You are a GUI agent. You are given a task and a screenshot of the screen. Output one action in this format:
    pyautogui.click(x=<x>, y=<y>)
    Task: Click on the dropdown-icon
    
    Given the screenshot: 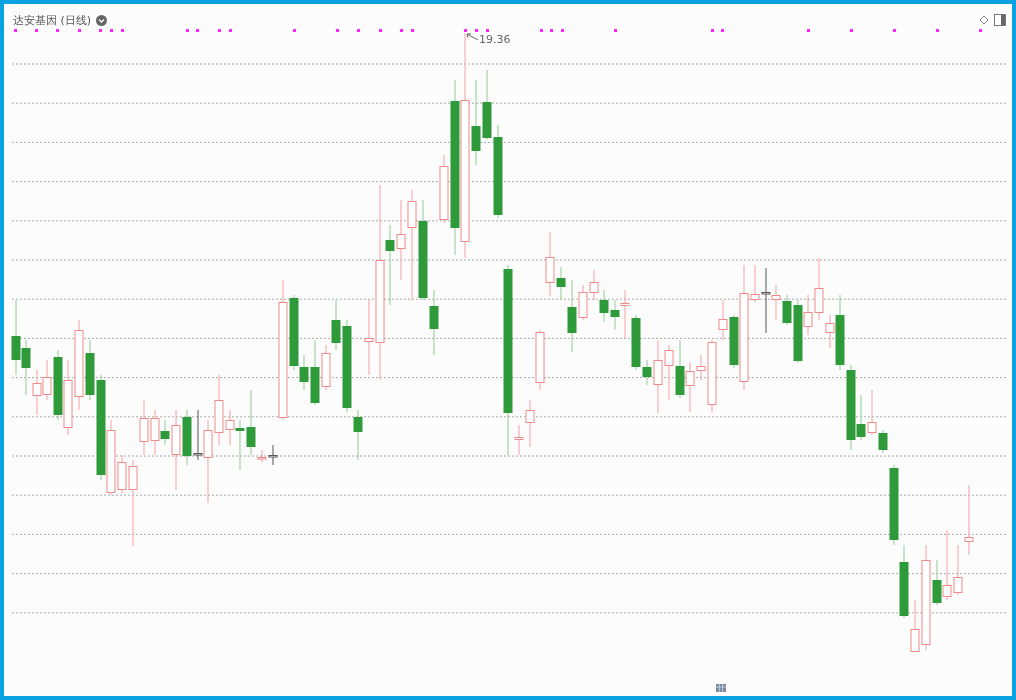 What is the action you would take?
    pyautogui.click(x=102, y=20)
    